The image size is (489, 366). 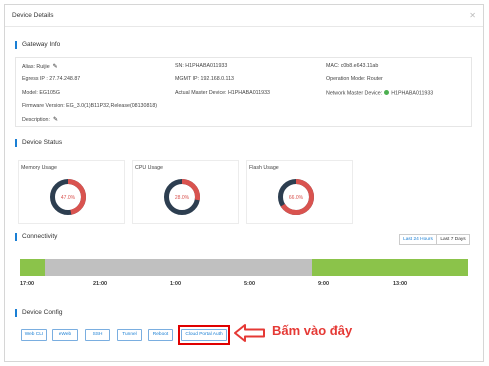 What do you see at coordinates (204, 335) in the screenshot?
I see `highlight-frame` at bounding box center [204, 335].